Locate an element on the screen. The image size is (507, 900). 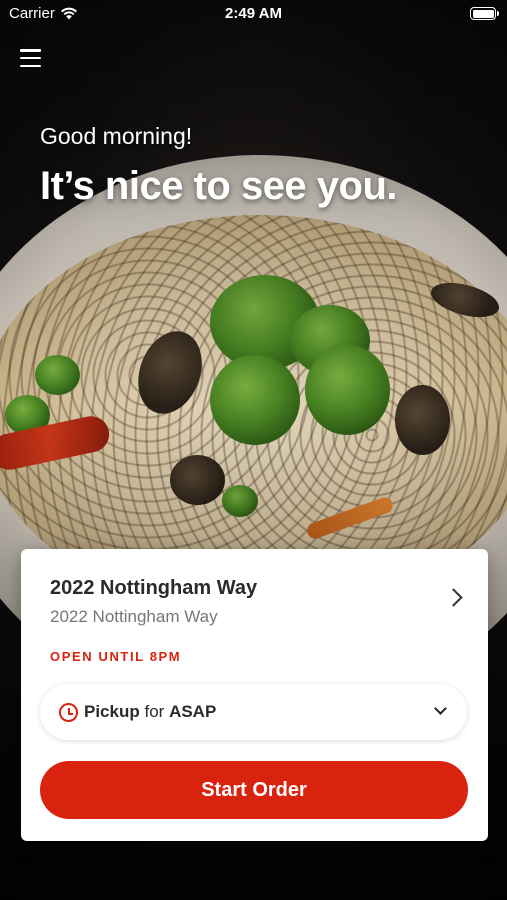
greeting-text: Good morning! is located at coordinates (116, 136).